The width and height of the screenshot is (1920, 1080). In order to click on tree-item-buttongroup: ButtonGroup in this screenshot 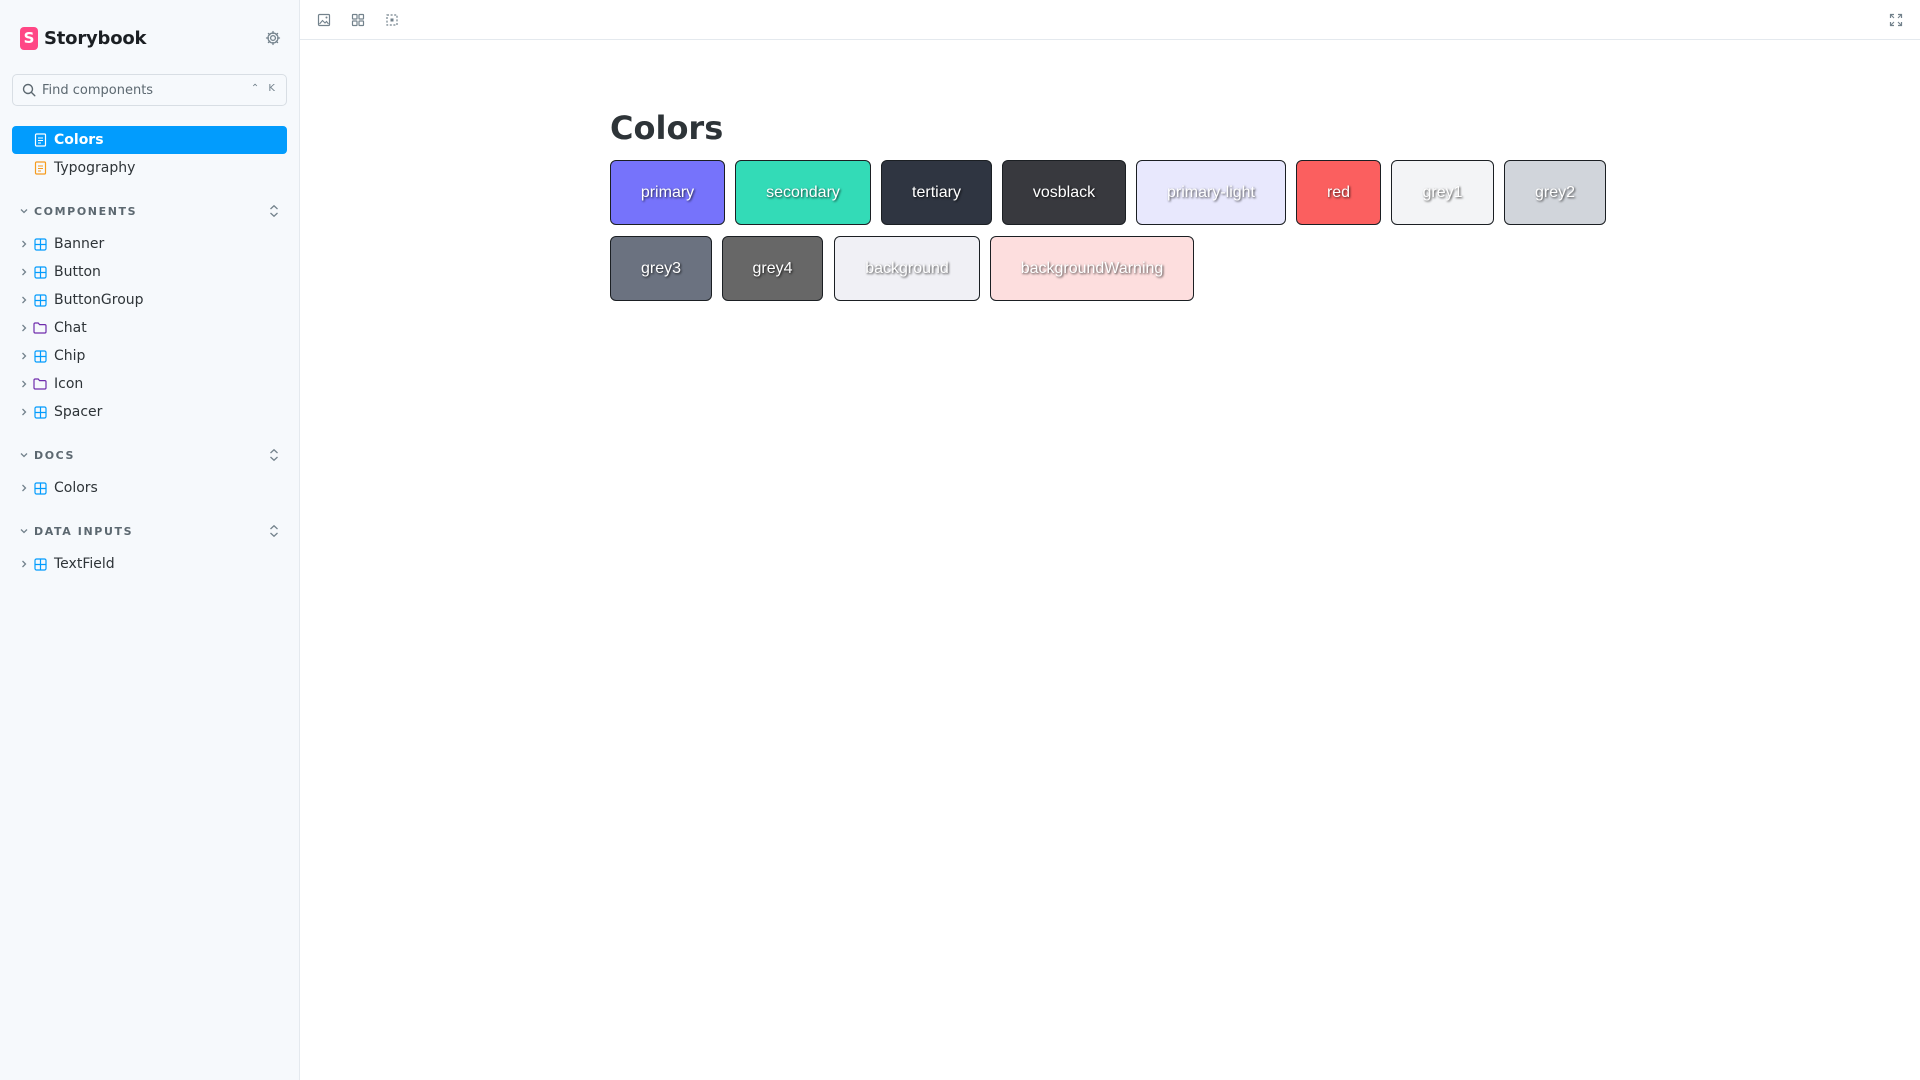, I will do `click(149, 300)`.